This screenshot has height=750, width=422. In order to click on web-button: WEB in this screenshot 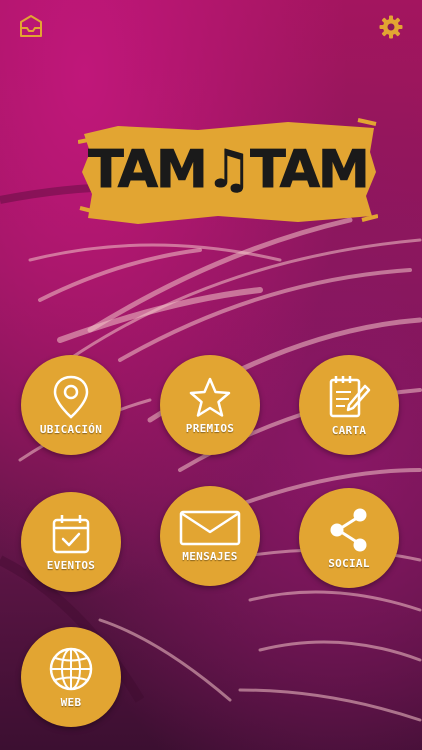, I will do `click(71, 677)`.